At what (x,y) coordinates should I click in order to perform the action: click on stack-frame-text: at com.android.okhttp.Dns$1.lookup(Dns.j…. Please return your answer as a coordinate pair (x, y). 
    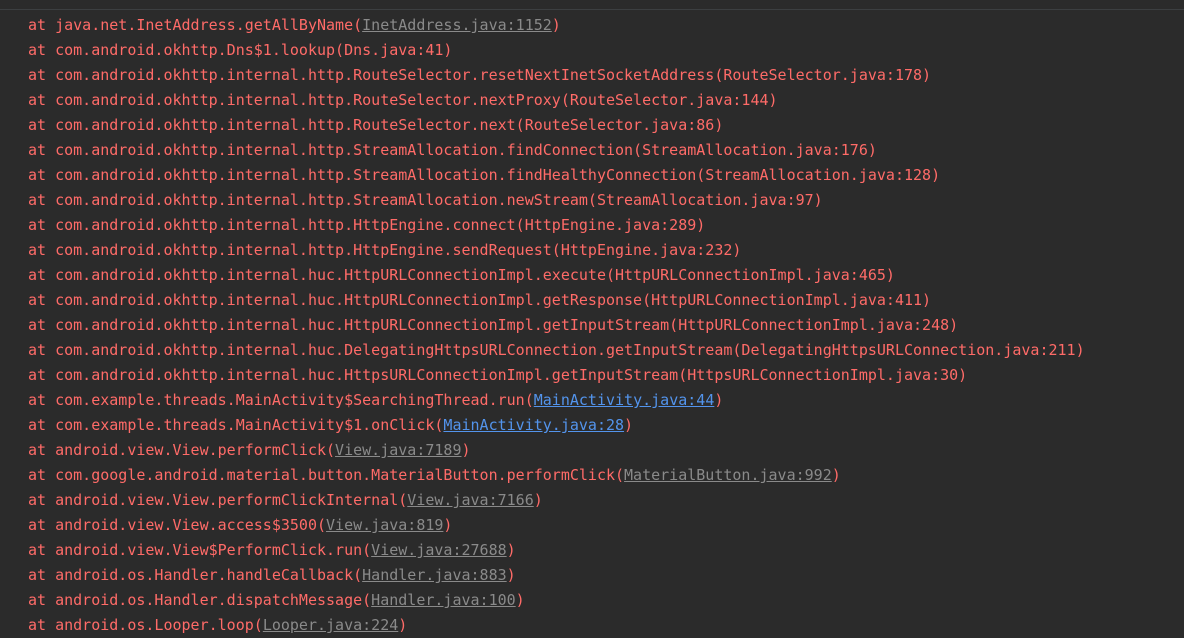
    Looking at the image, I should click on (240, 50).